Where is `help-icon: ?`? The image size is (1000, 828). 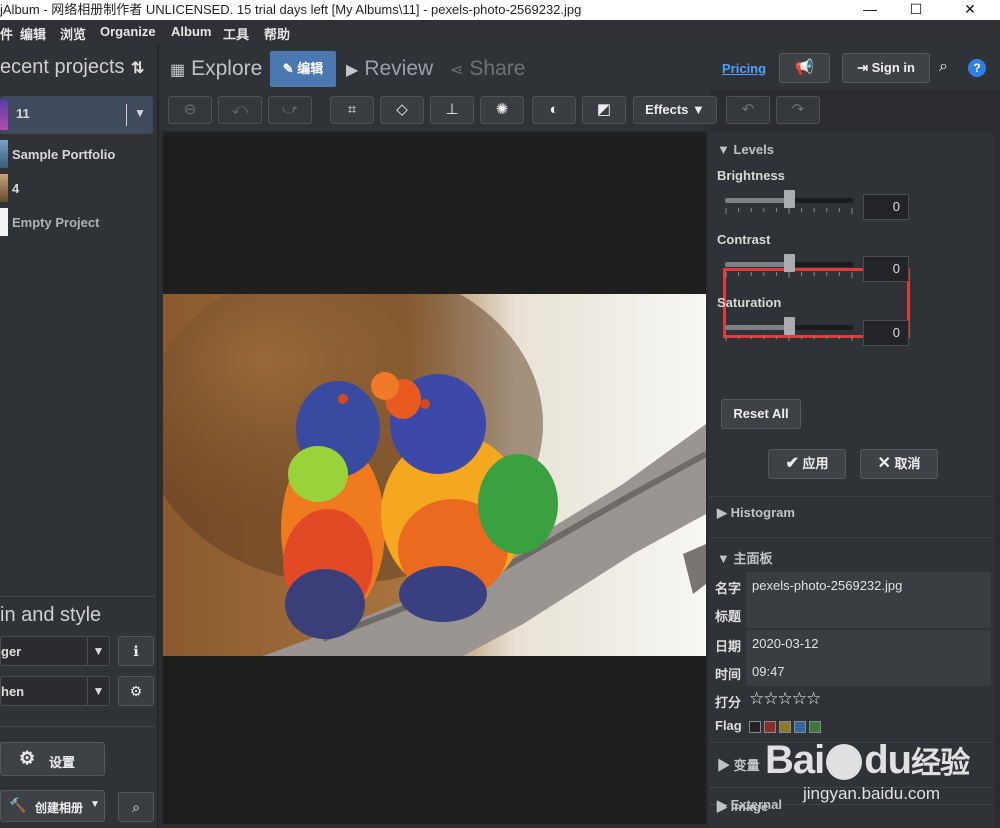 help-icon: ? is located at coordinates (977, 68).